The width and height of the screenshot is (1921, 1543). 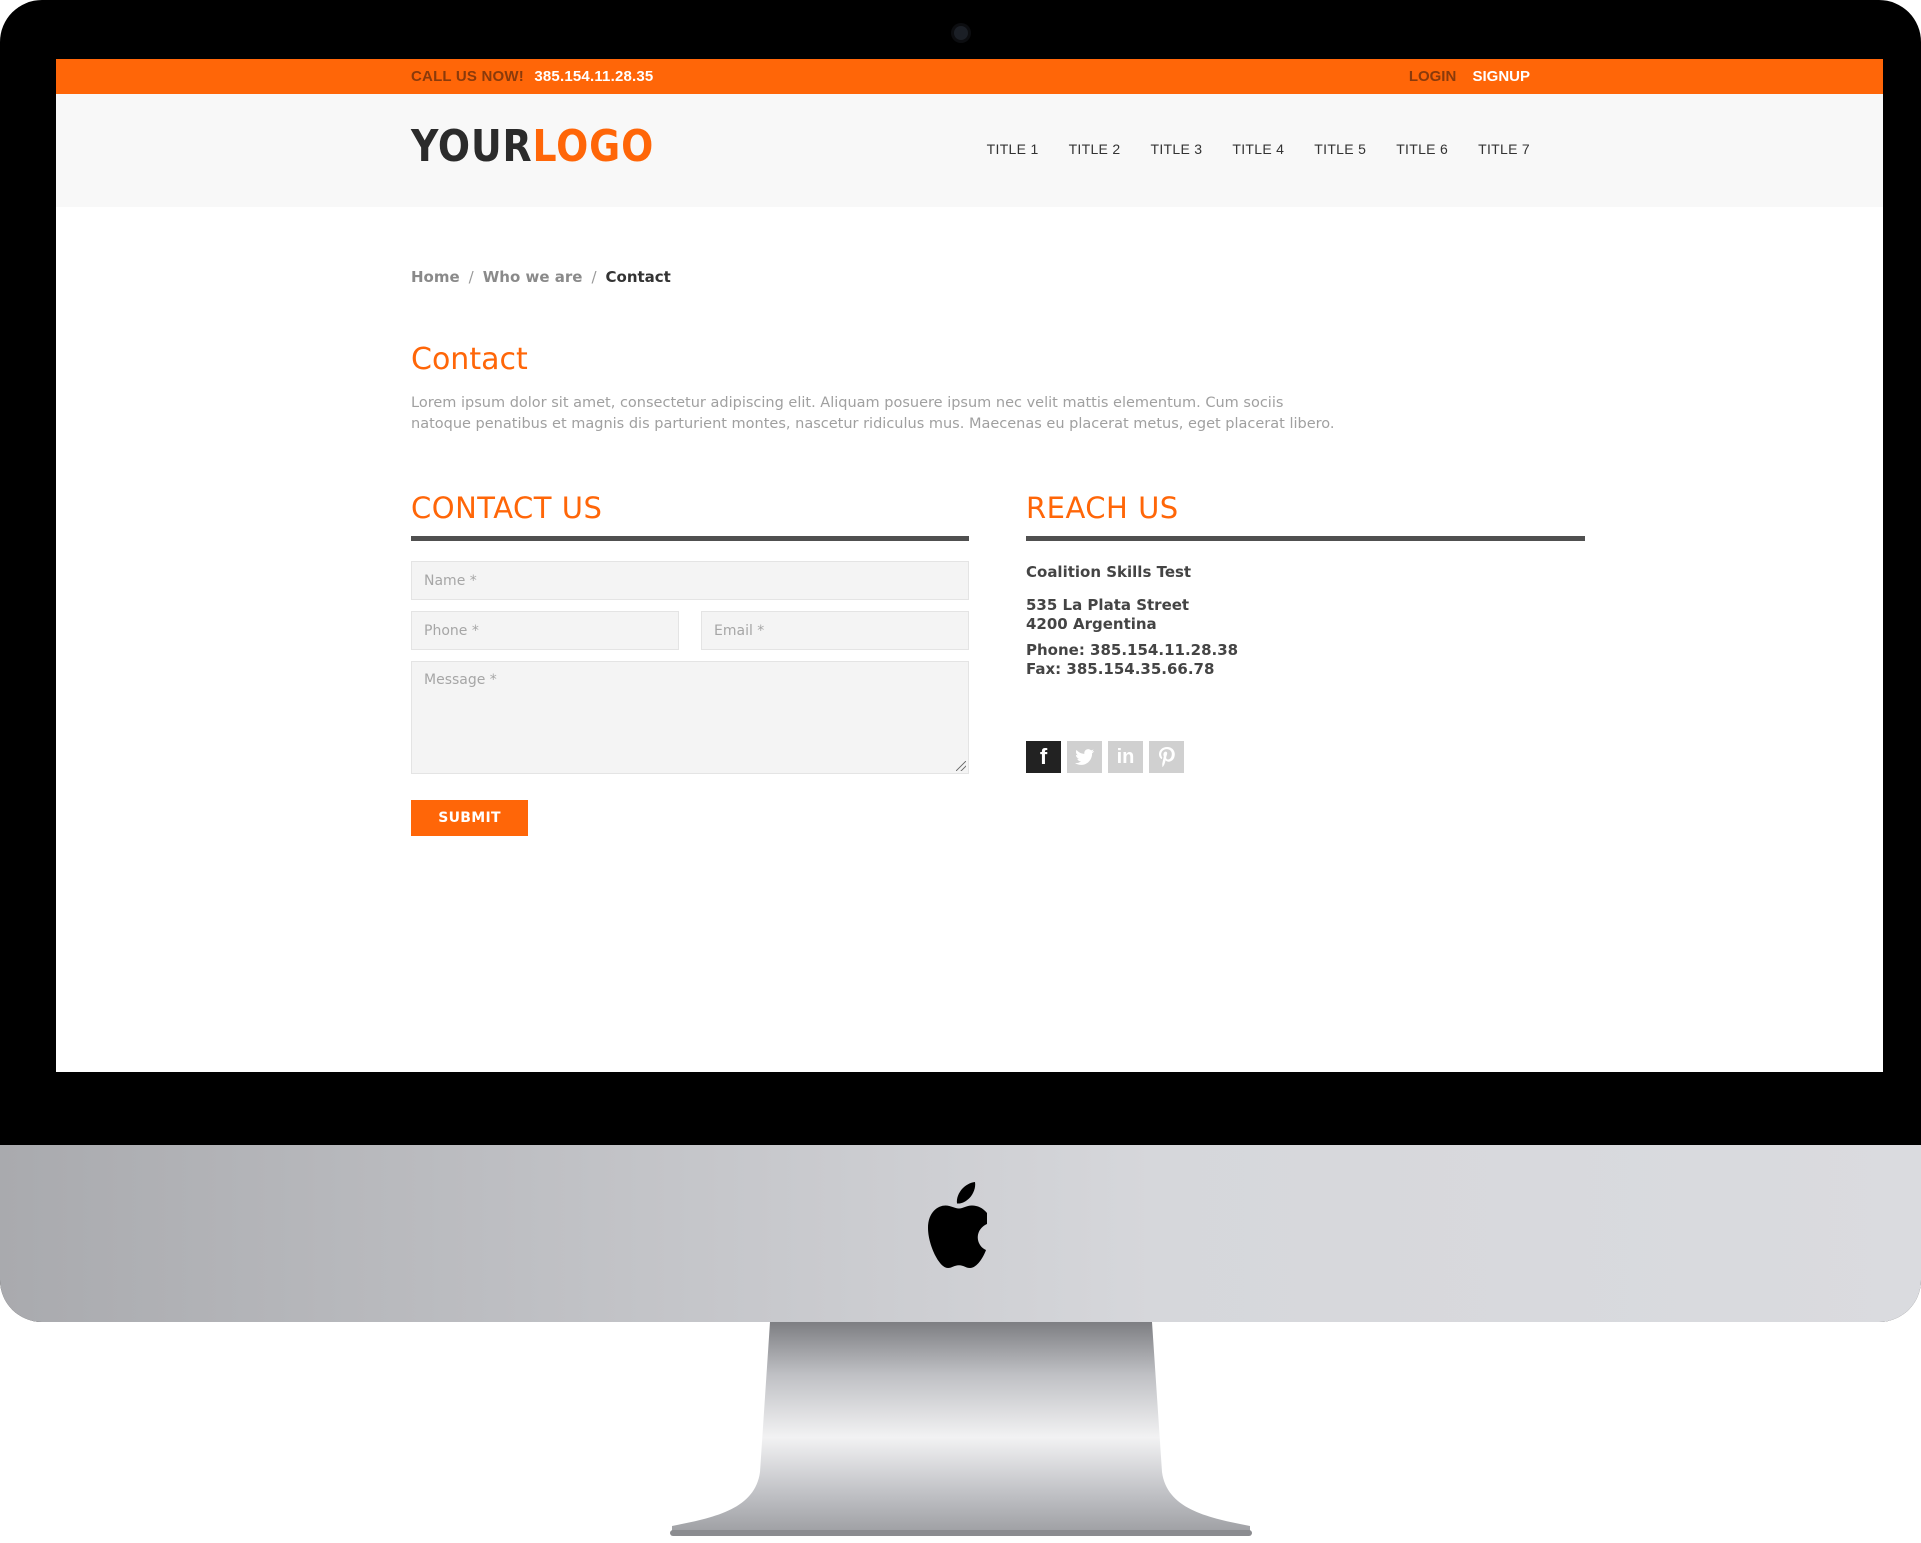 I want to click on name-field, so click(x=690, y=580).